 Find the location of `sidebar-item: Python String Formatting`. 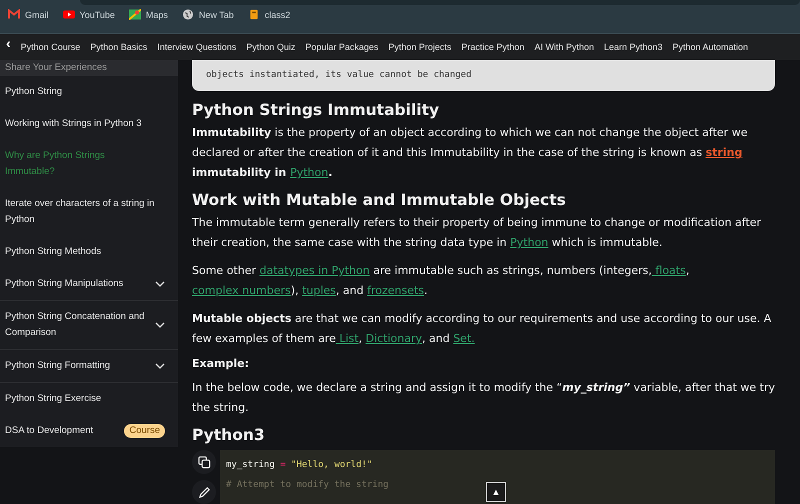

sidebar-item: Python String Formatting is located at coordinates (89, 366).